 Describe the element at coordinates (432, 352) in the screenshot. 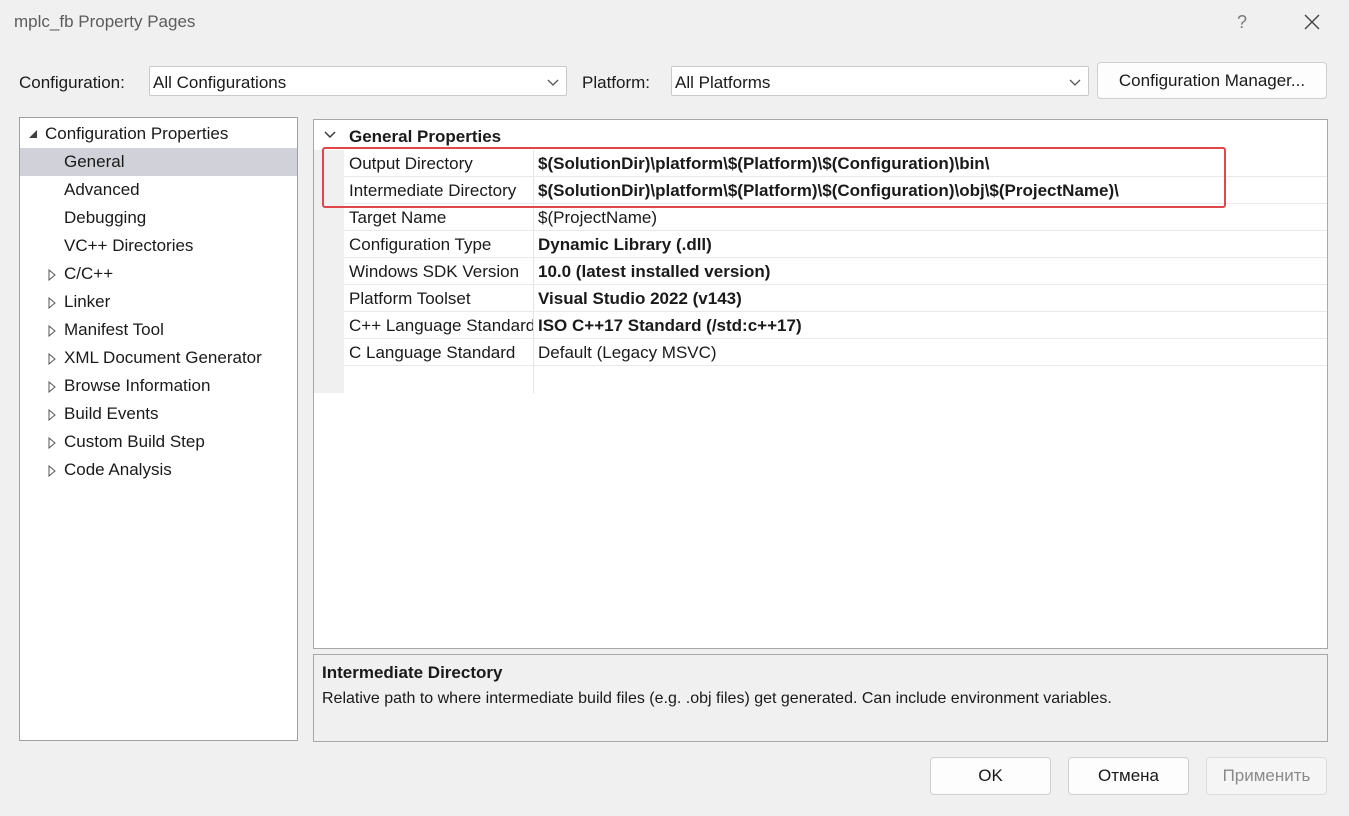

I see `property-name: C Language Standard` at that location.